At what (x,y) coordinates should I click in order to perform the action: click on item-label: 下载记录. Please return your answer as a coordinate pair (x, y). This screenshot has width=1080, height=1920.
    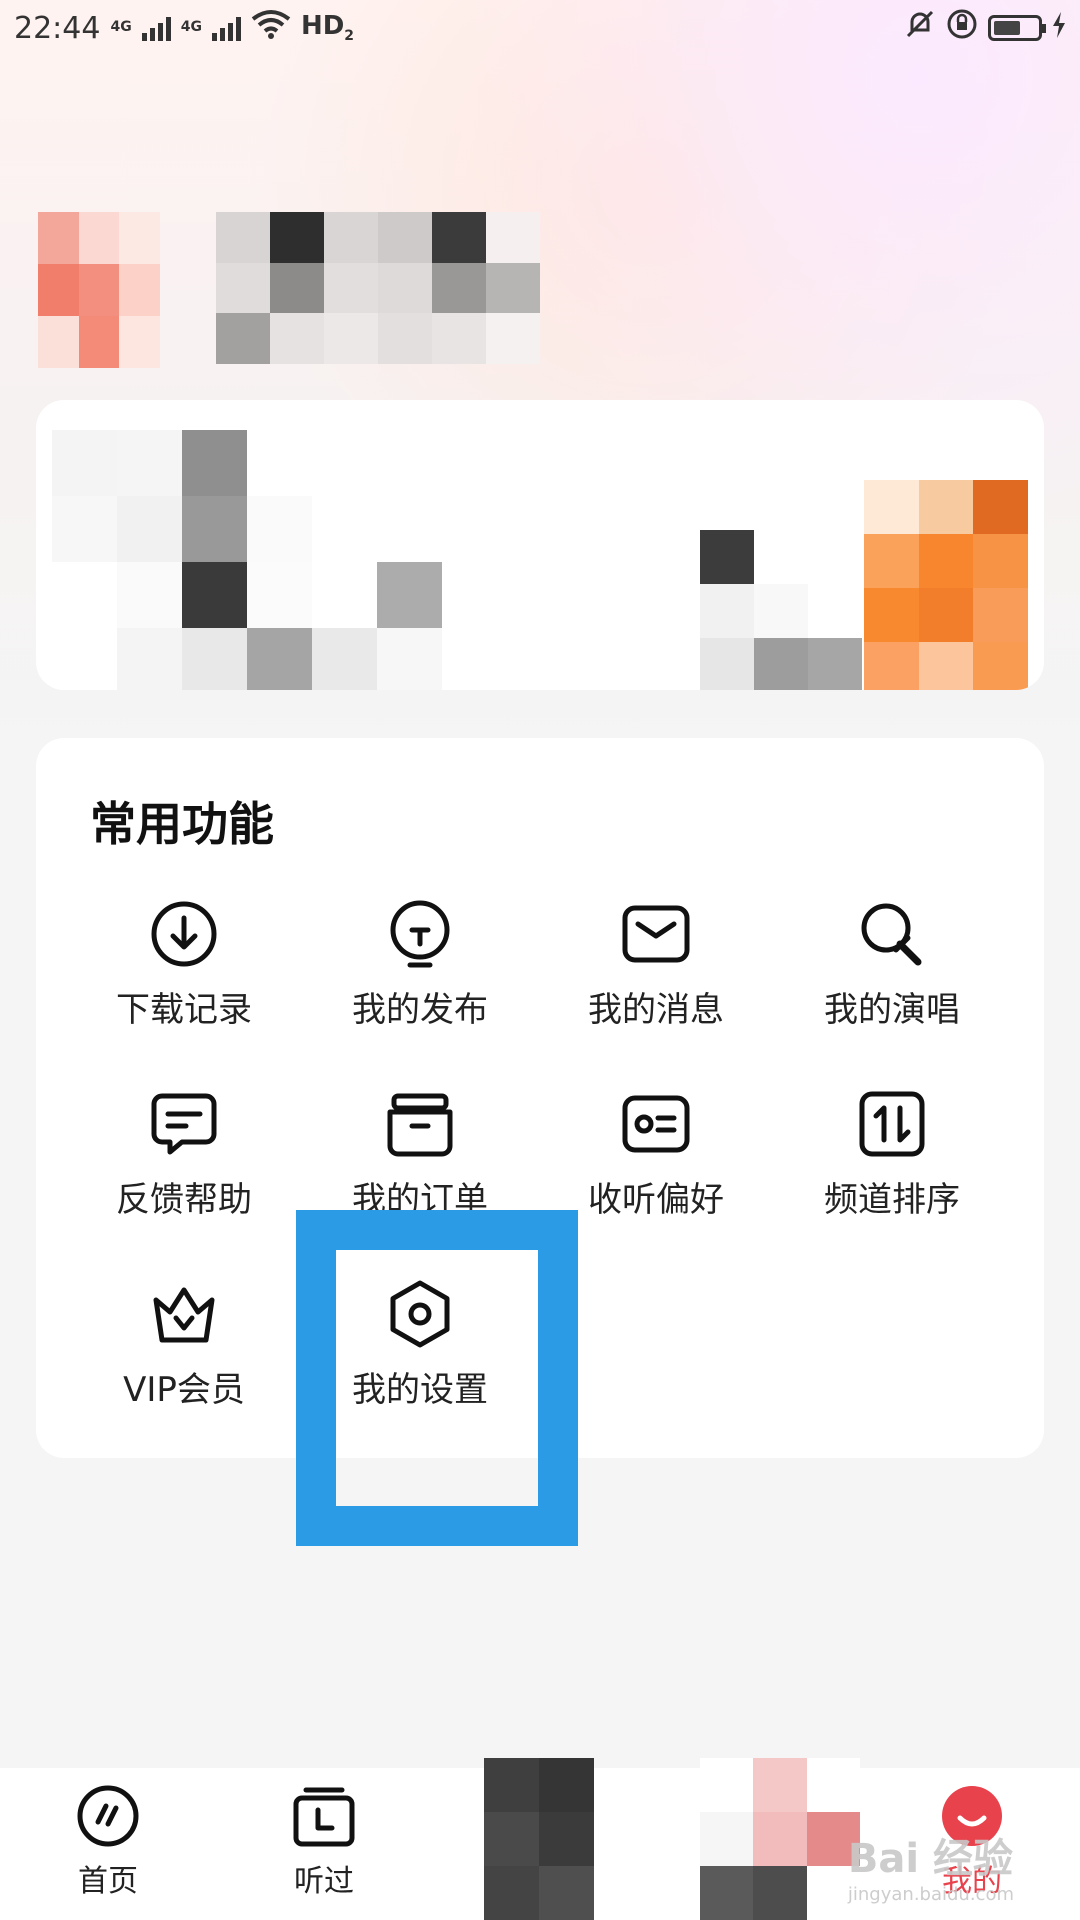
    Looking at the image, I should click on (184, 1010).